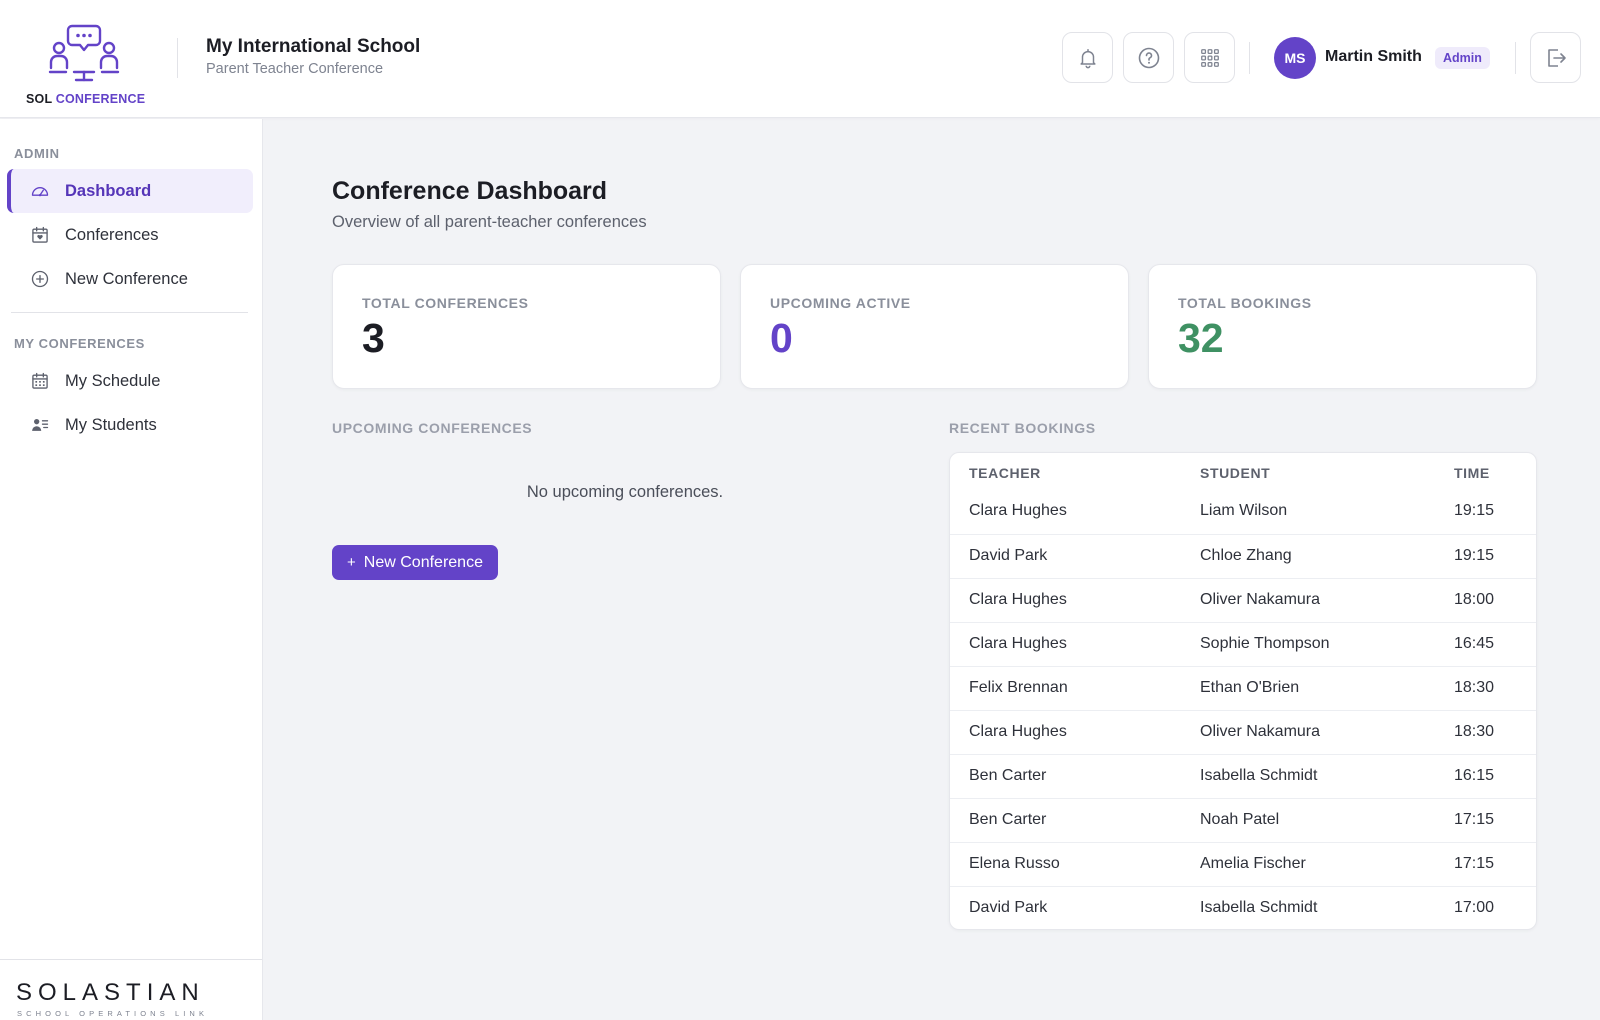 The width and height of the screenshot is (1600, 1020). I want to click on column-header-student: STUDENT, so click(1235, 473).